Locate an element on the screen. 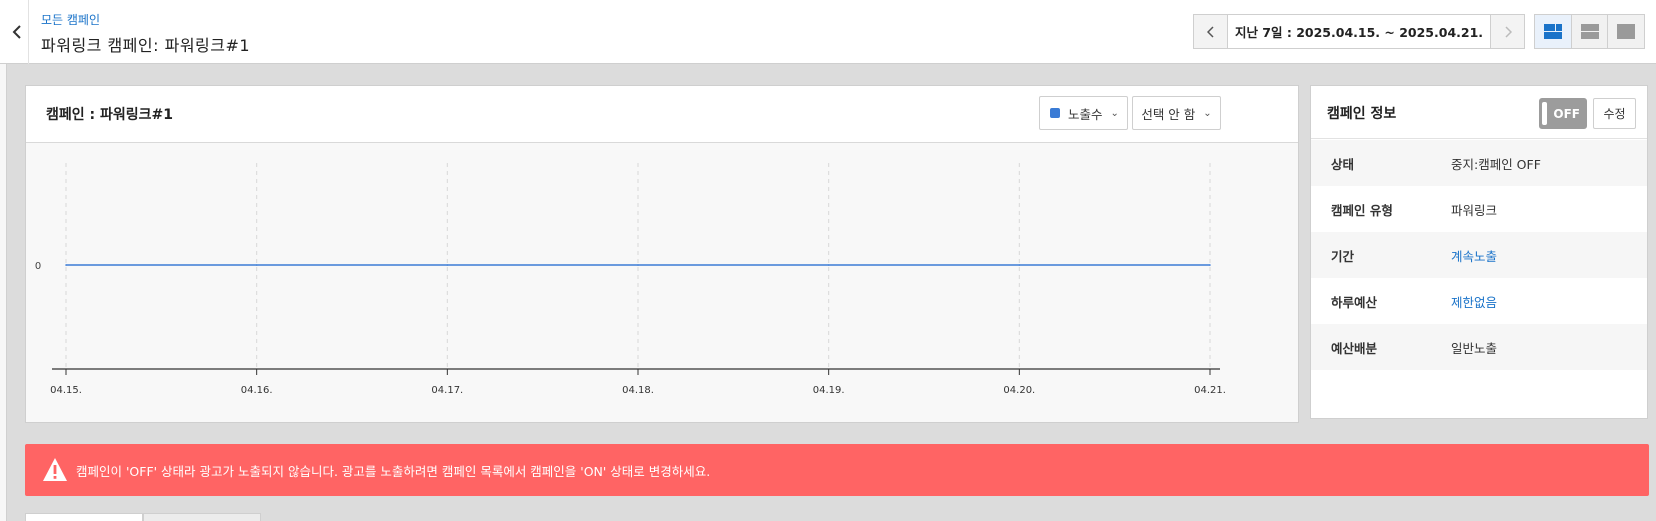  edit-button: 수정 is located at coordinates (1614, 113).